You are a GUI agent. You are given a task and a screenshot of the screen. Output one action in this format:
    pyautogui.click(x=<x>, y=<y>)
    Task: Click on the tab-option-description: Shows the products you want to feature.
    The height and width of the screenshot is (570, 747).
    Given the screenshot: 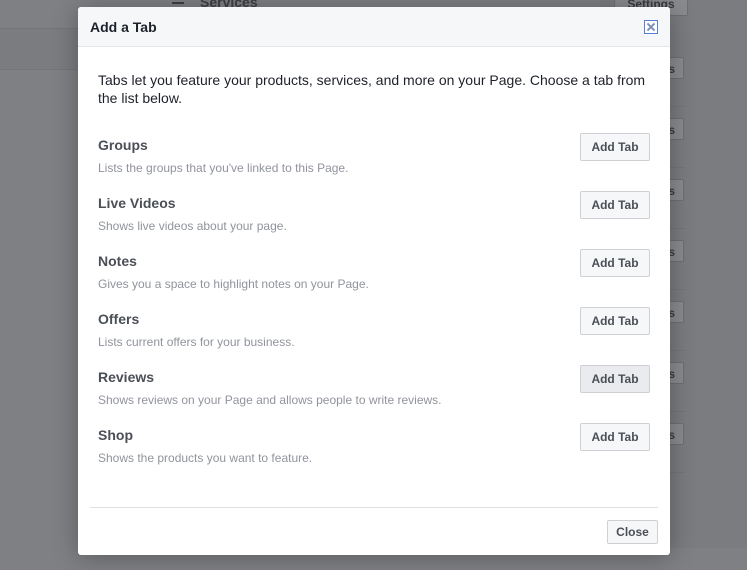 What is the action you would take?
    pyautogui.click(x=205, y=458)
    